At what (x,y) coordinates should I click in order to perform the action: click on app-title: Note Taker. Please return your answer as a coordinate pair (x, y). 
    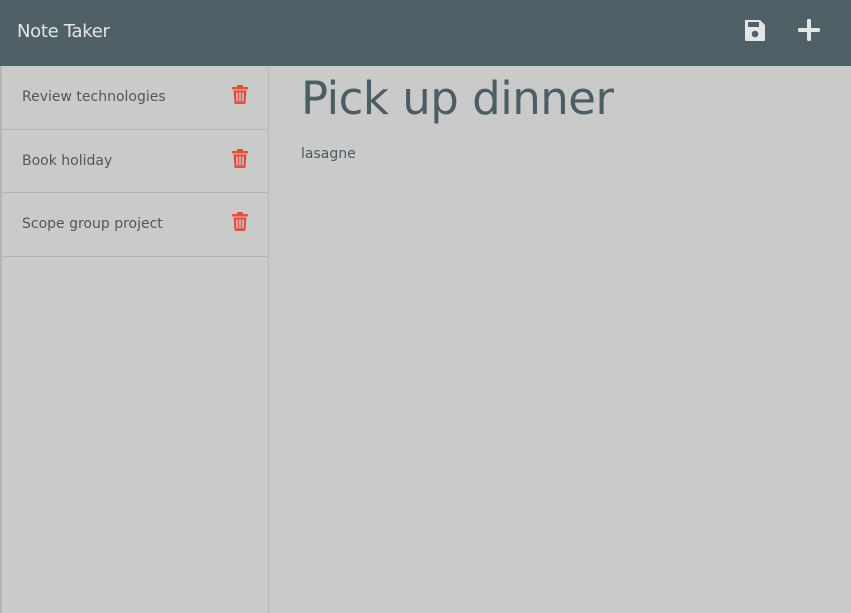
    Looking at the image, I should click on (63, 33).